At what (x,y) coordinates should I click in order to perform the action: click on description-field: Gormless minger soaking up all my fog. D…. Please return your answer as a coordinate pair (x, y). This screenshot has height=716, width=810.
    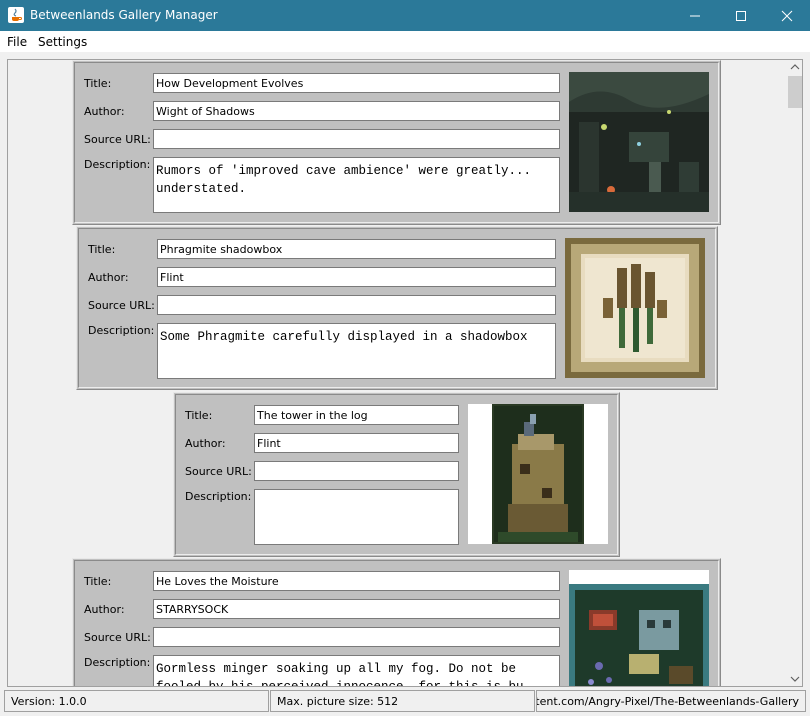
    Looking at the image, I should click on (356, 670).